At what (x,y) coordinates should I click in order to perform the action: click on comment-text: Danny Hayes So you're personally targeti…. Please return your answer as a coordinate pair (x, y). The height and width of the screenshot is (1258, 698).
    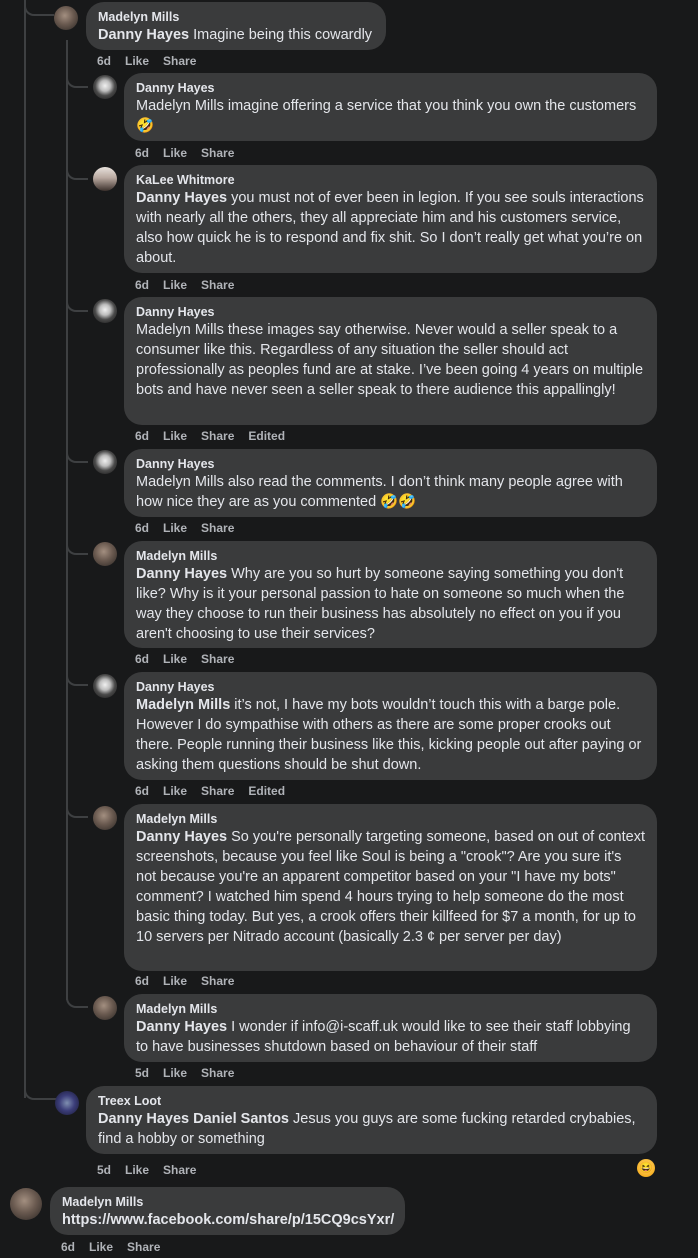
    Looking at the image, I should click on (390, 887).